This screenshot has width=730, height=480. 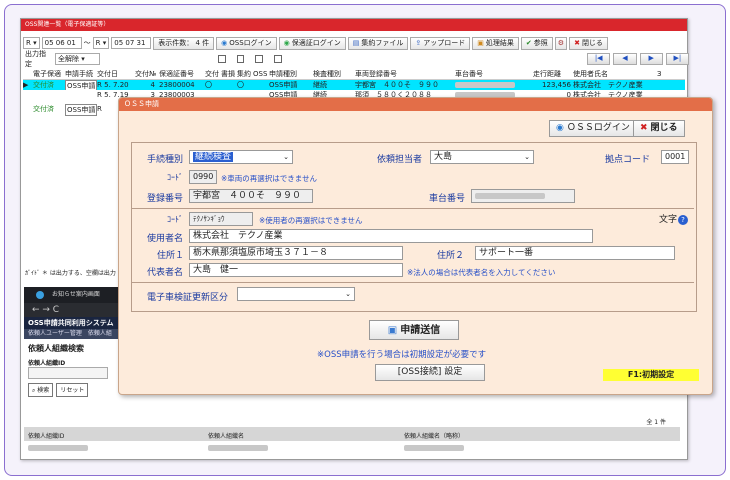 I want to click on result-table-header: 依頼人組織ID 依頼人組織名 依頼人組織名（略称）, so click(x=352, y=434).